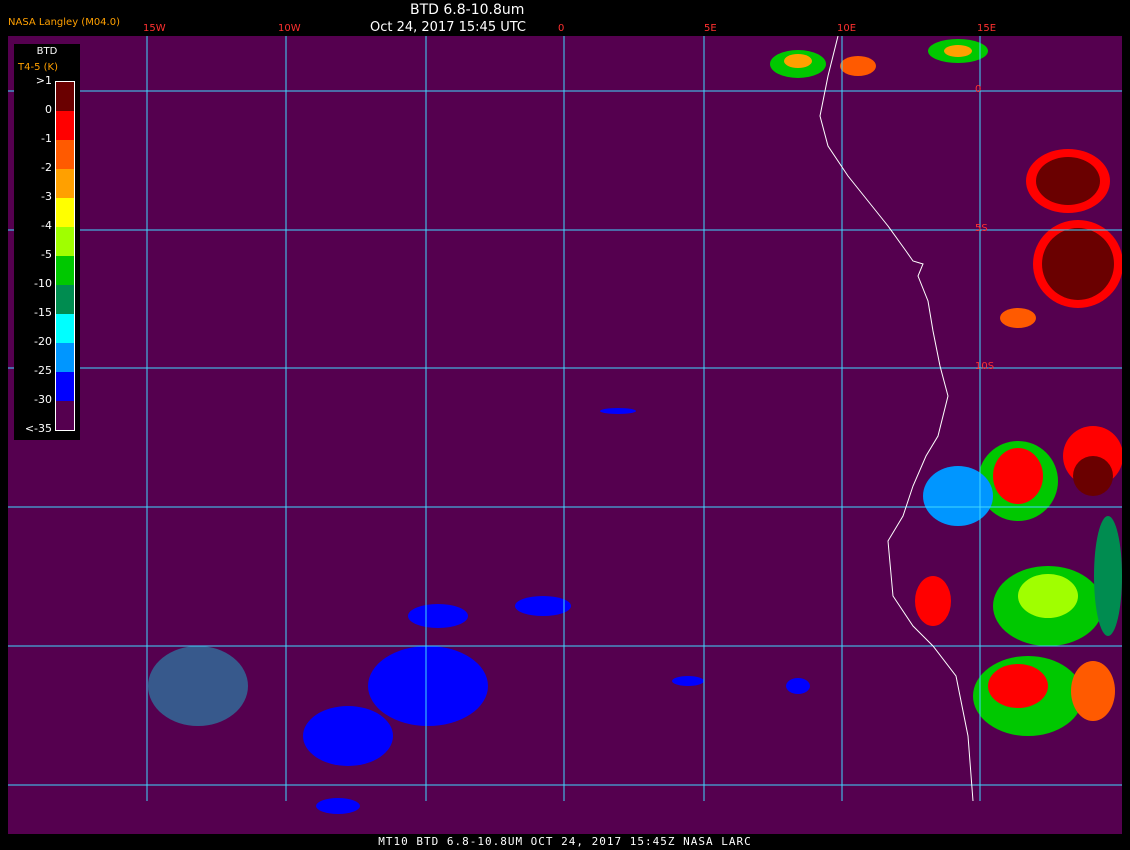  What do you see at coordinates (46, 167) in the screenshot?
I see `legend-tick: -2` at bounding box center [46, 167].